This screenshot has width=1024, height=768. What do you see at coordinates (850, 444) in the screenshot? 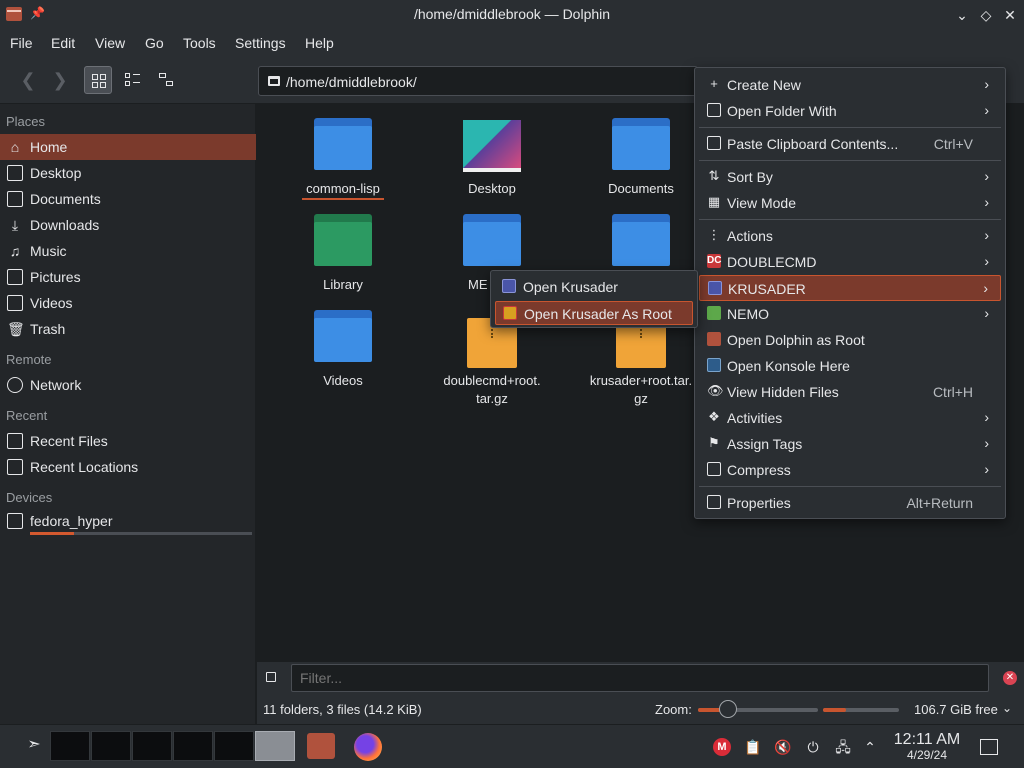
I see `menu-assign-tags: ⚑ Assign Tags ›` at bounding box center [850, 444].